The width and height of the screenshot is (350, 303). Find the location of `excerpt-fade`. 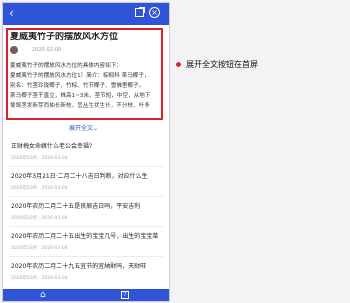

excerpt-fade is located at coordinates (85, 111).